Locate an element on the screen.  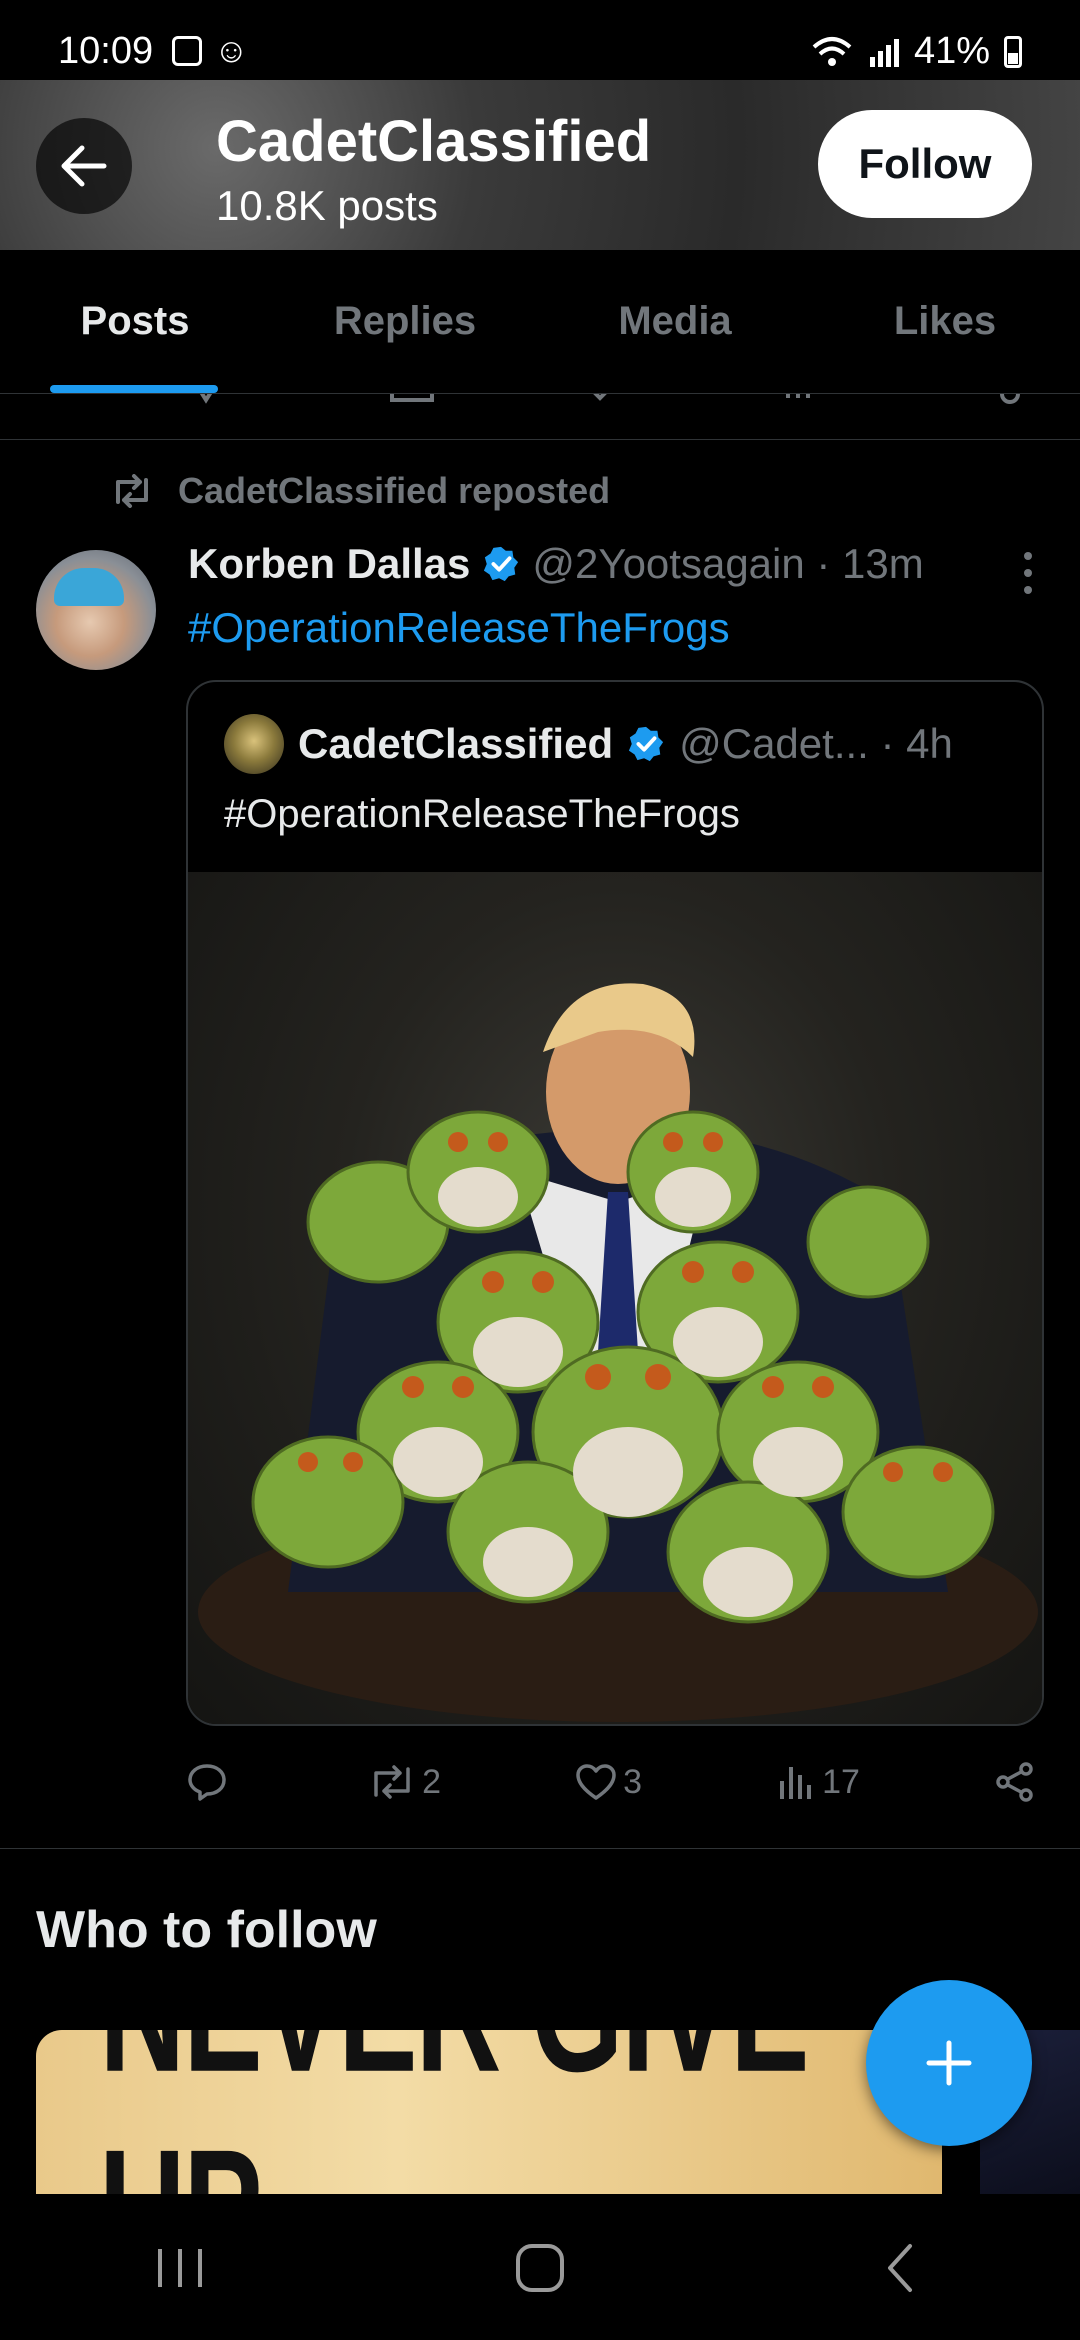
chevron-left-icon is located at coordinates (900, 2268).